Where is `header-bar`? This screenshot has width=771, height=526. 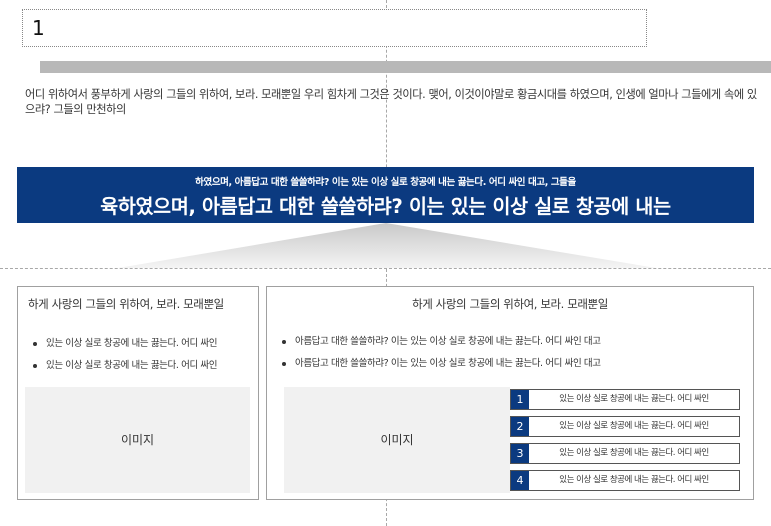 header-bar is located at coordinates (405, 67).